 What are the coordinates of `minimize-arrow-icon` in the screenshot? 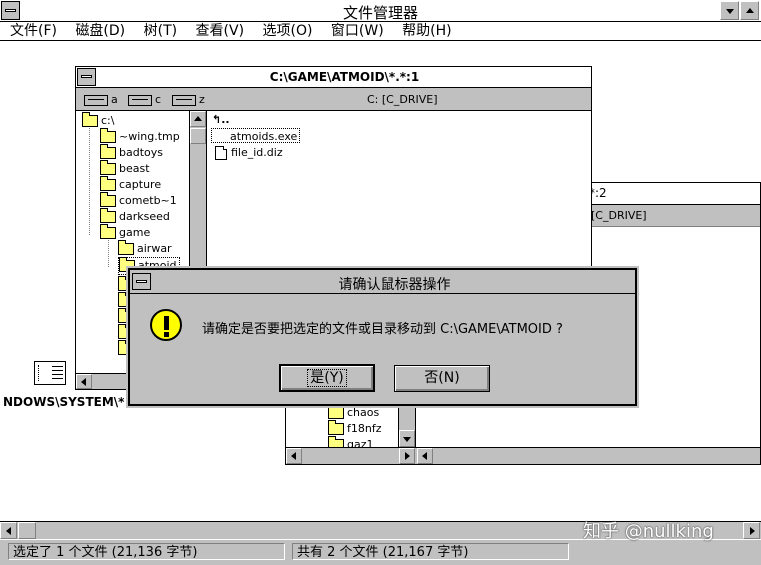 It's located at (729, 11).